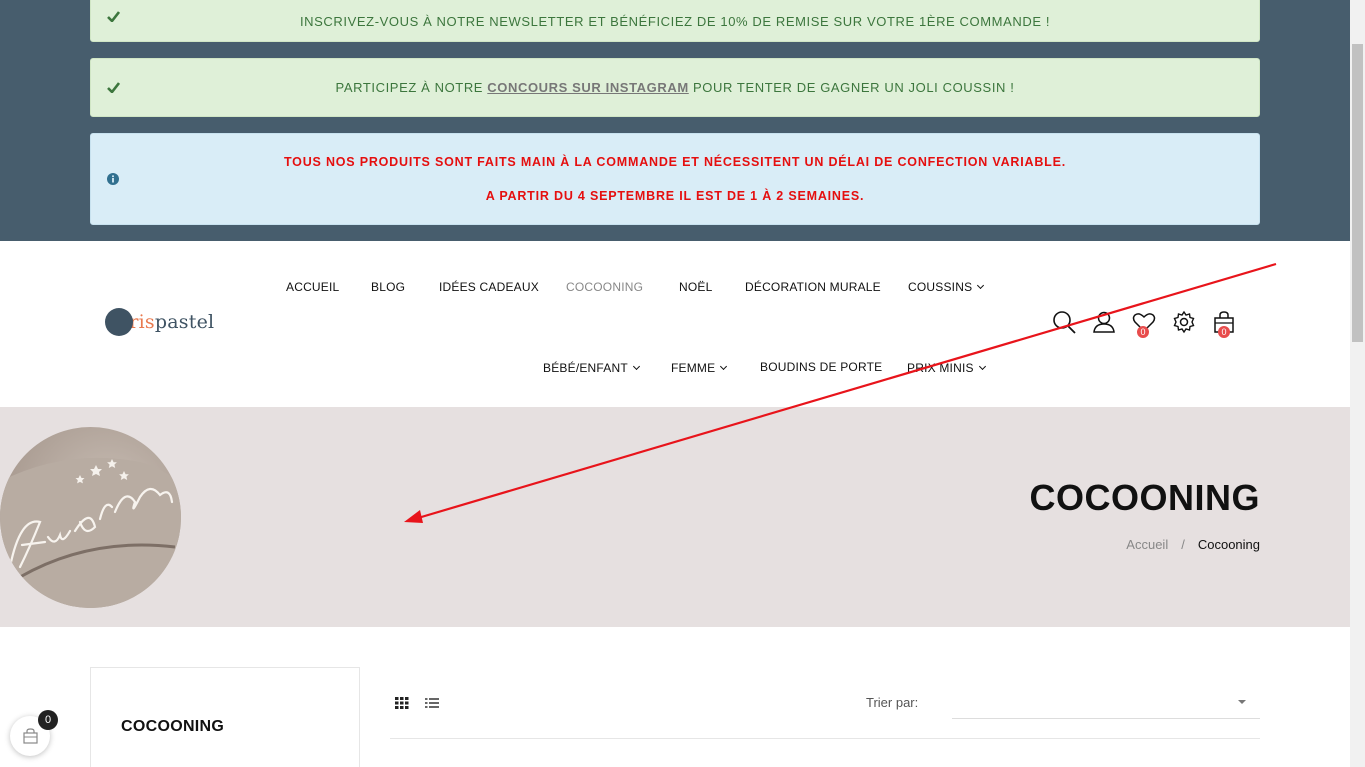 The width and height of the screenshot is (1365, 767). What do you see at coordinates (1193, 544) in the screenshot?
I see `breadcrumb: Accueil / Cocooning` at bounding box center [1193, 544].